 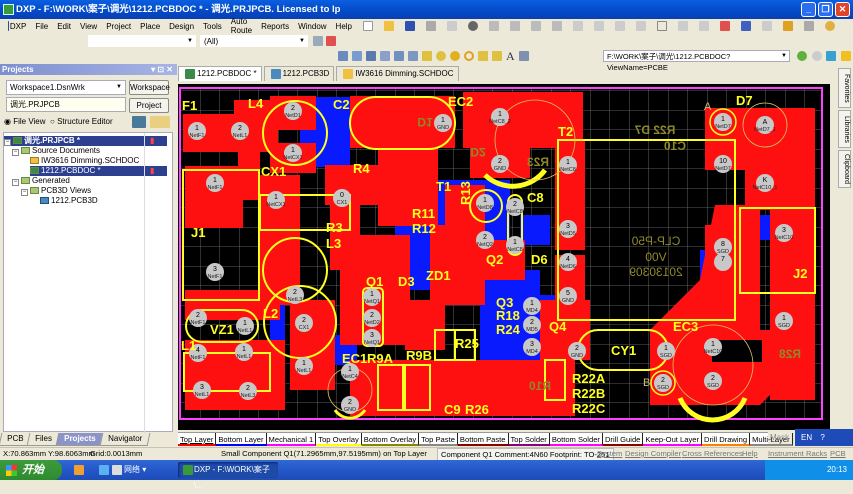 What do you see at coordinates (389, 26) in the screenshot?
I see `open-icon` at bounding box center [389, 26].